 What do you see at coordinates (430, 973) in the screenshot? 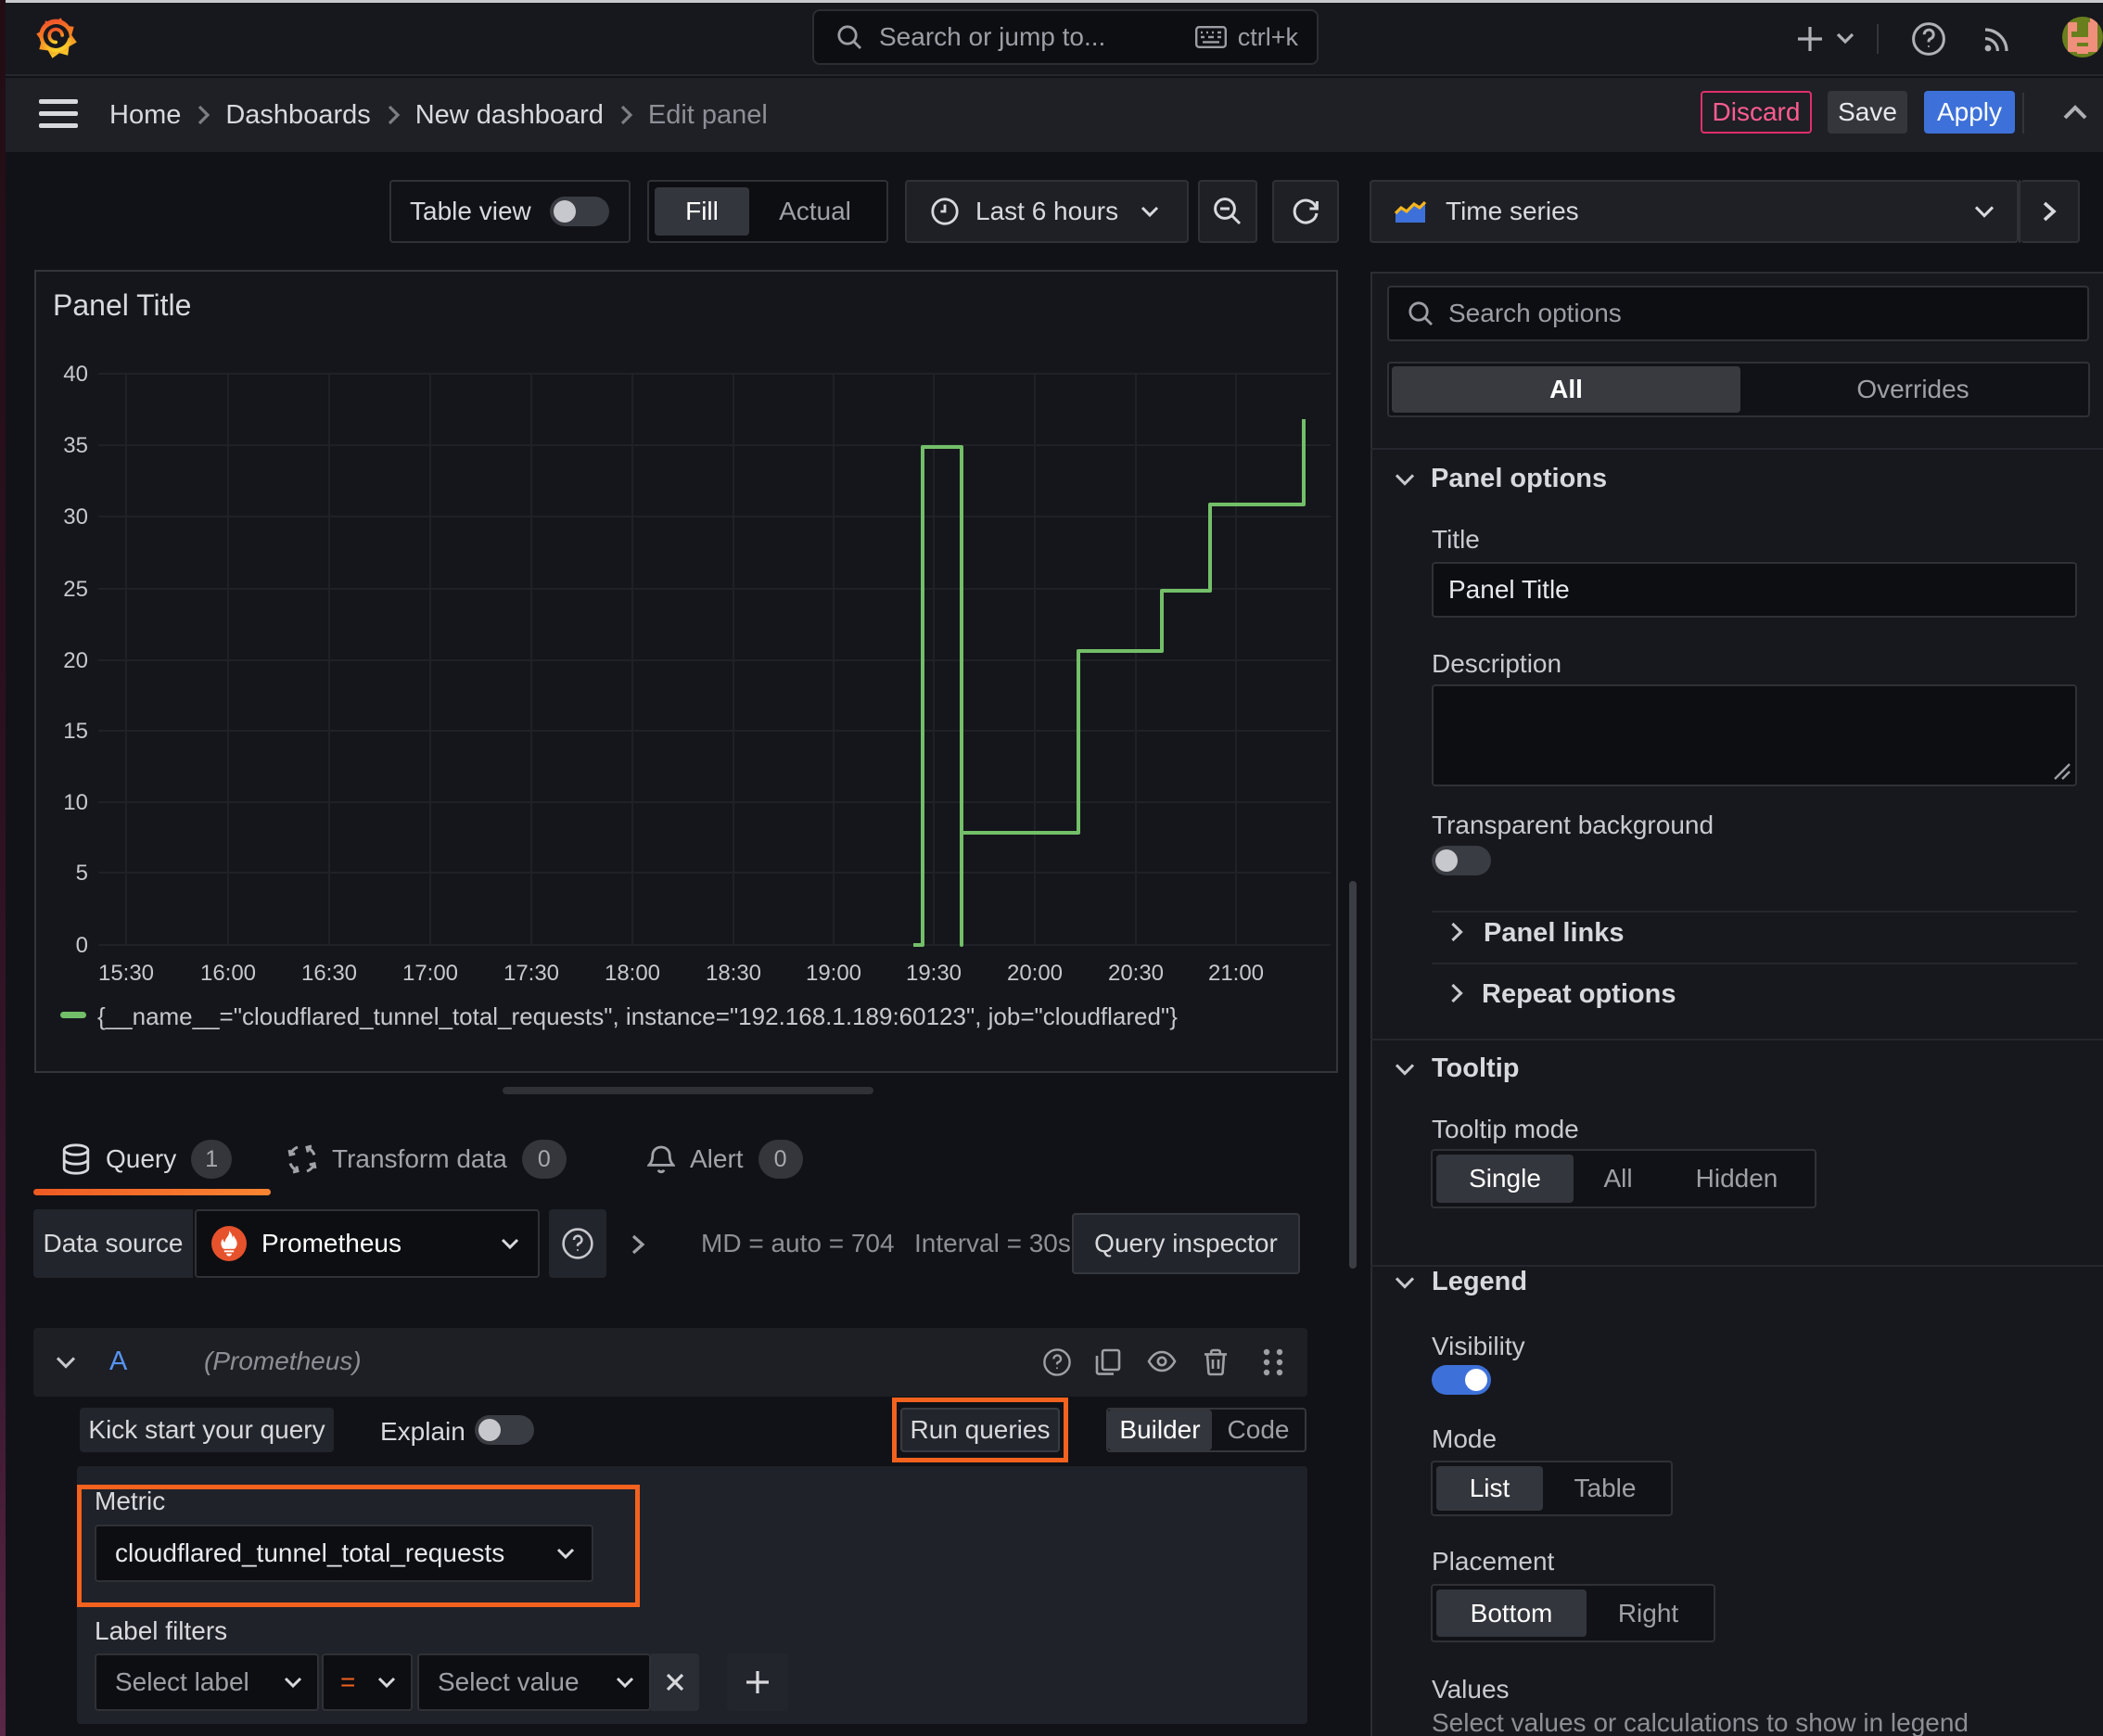
I see `svg-text: 17:00` at bounding box center [430, 973].